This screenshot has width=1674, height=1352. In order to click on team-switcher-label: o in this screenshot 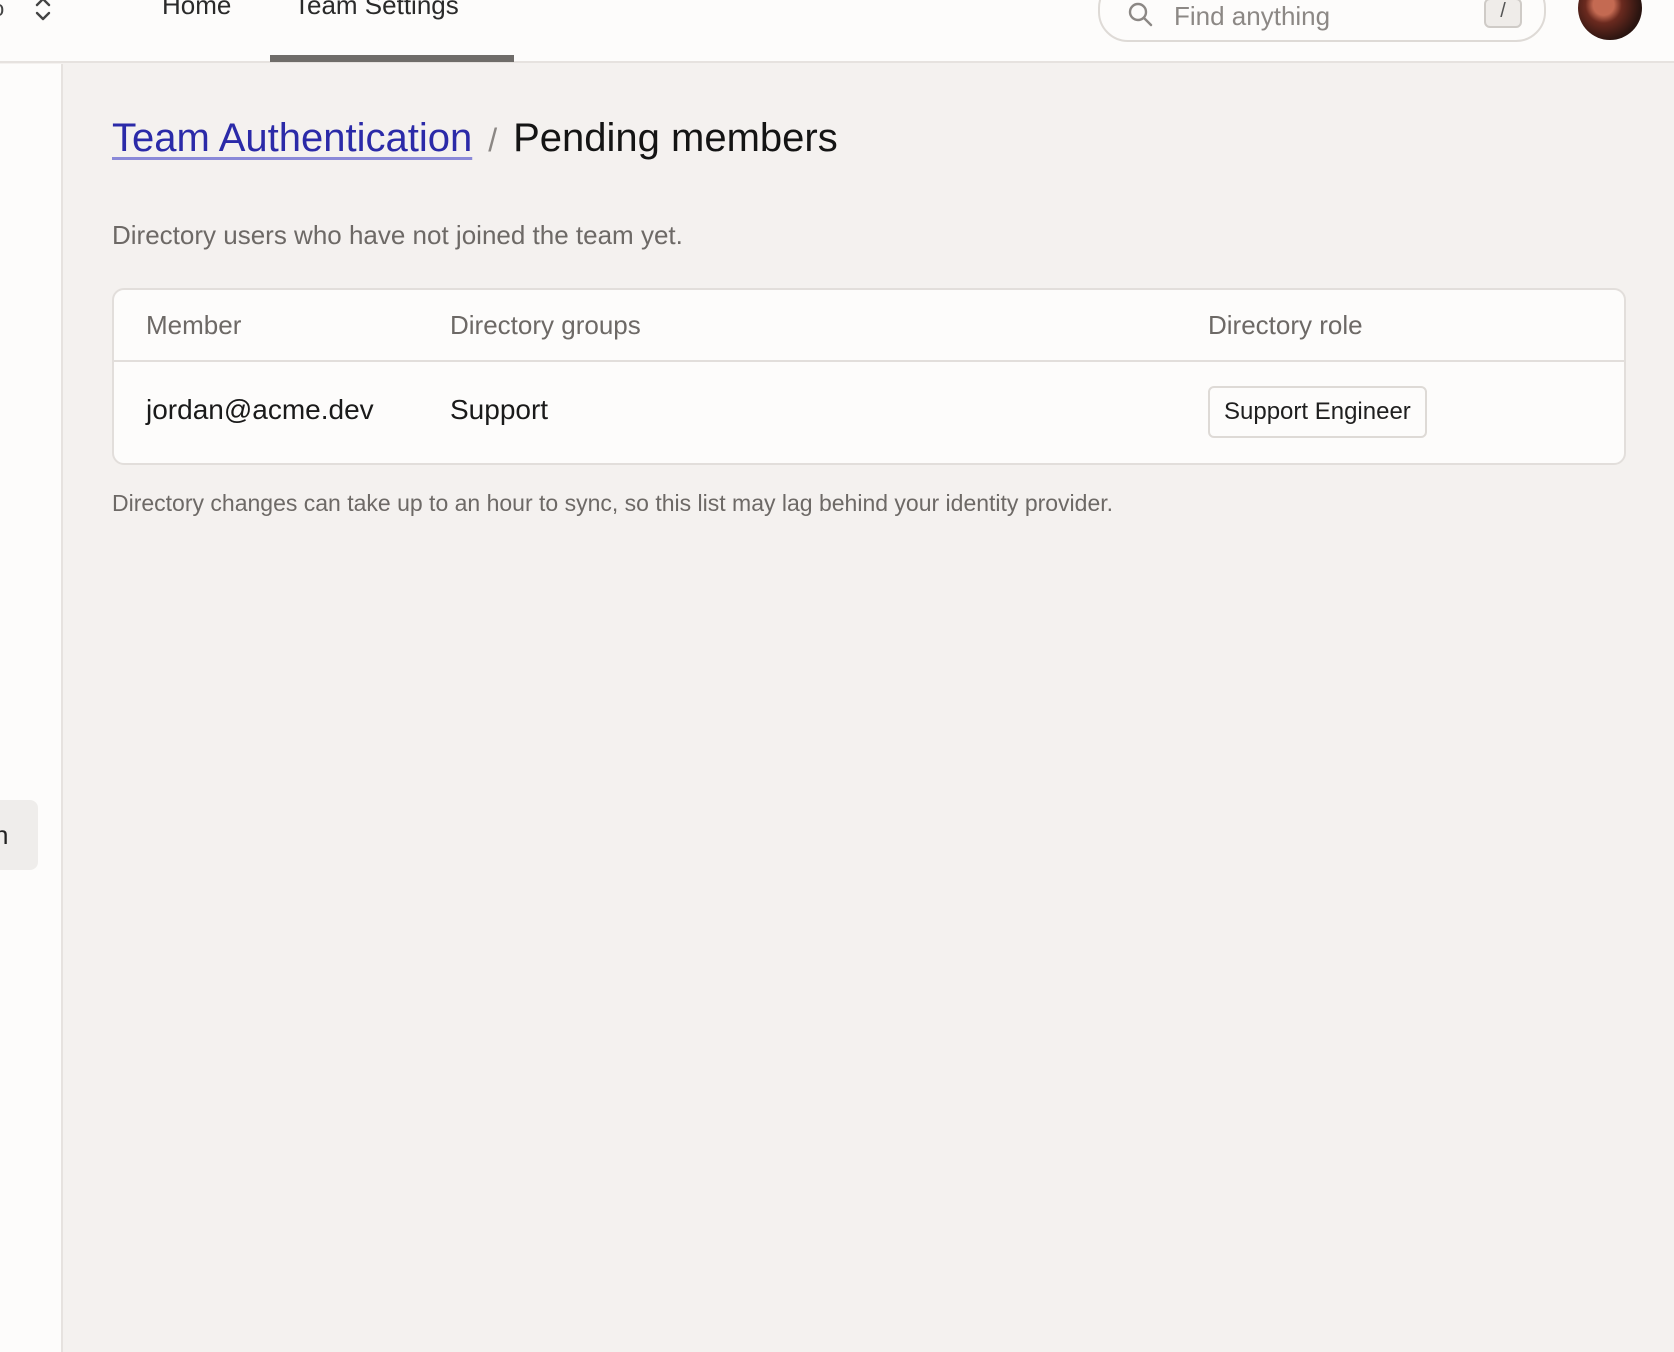, I will do `click(2, 11)`.